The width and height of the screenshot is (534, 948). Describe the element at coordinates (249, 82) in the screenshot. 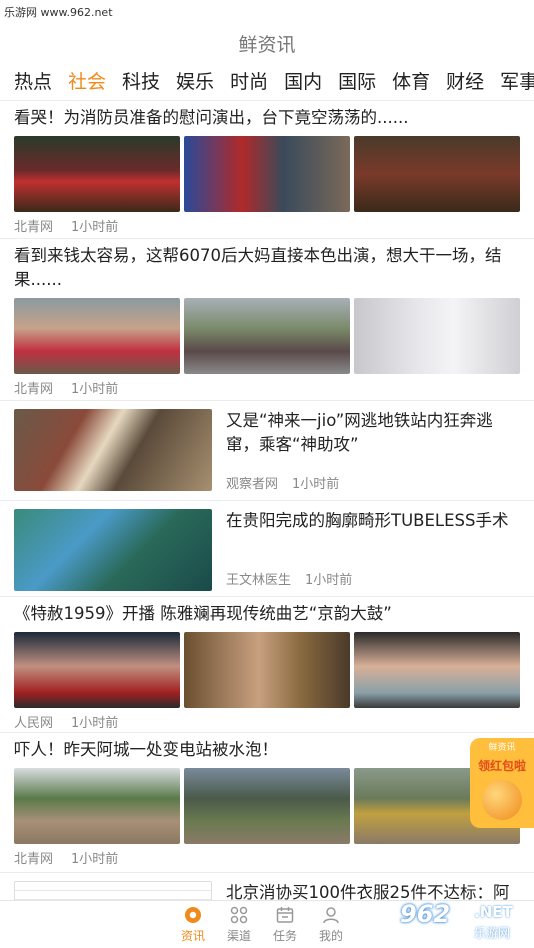

I see `tab-fashion: 时尚` at that location.